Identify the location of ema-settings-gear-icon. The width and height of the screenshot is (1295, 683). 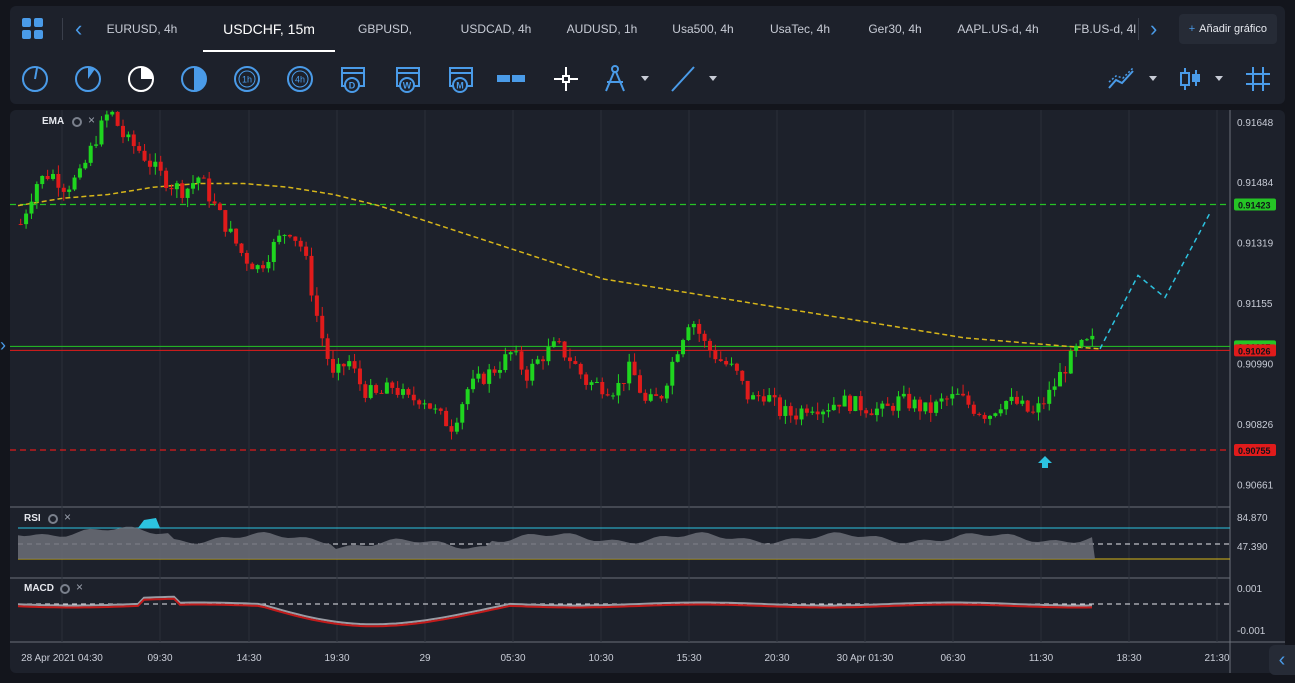
(77, 122).